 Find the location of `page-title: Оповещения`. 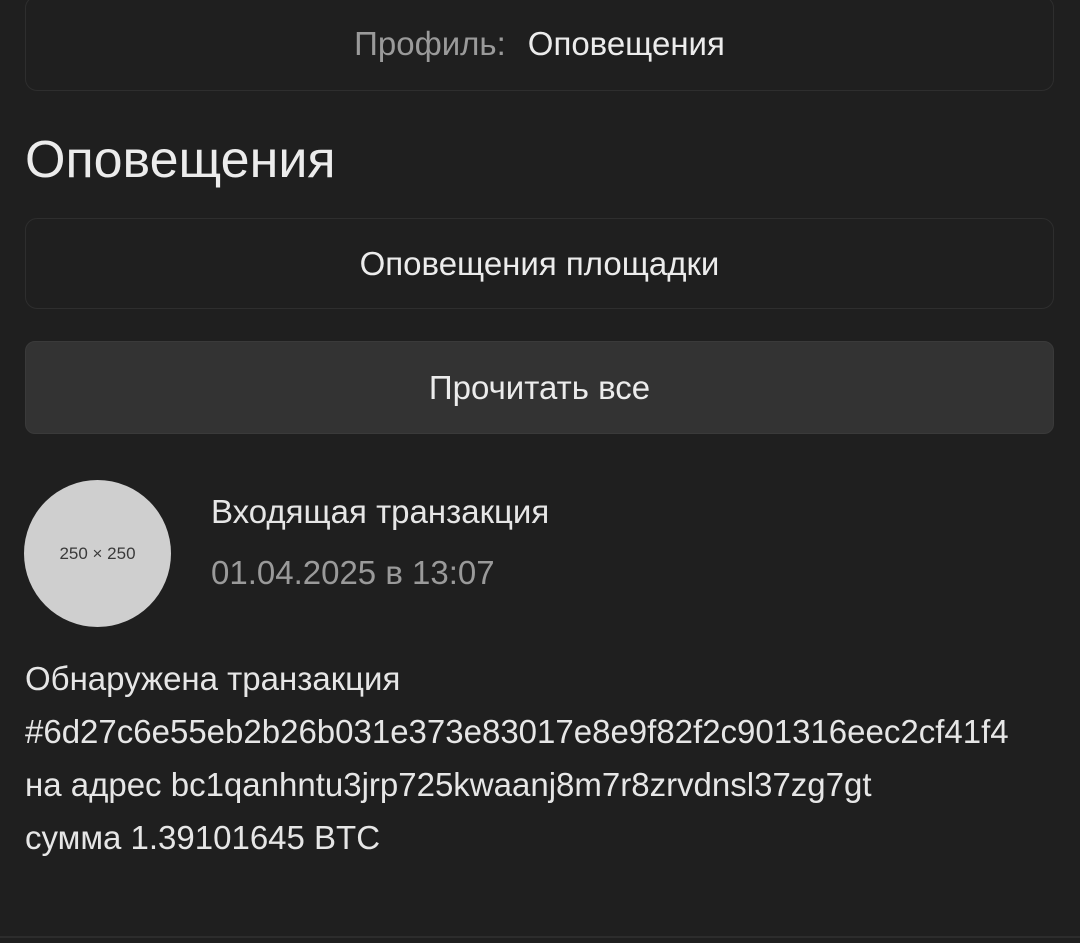

page-title: Оповещения is located at coordinates (180, 160).